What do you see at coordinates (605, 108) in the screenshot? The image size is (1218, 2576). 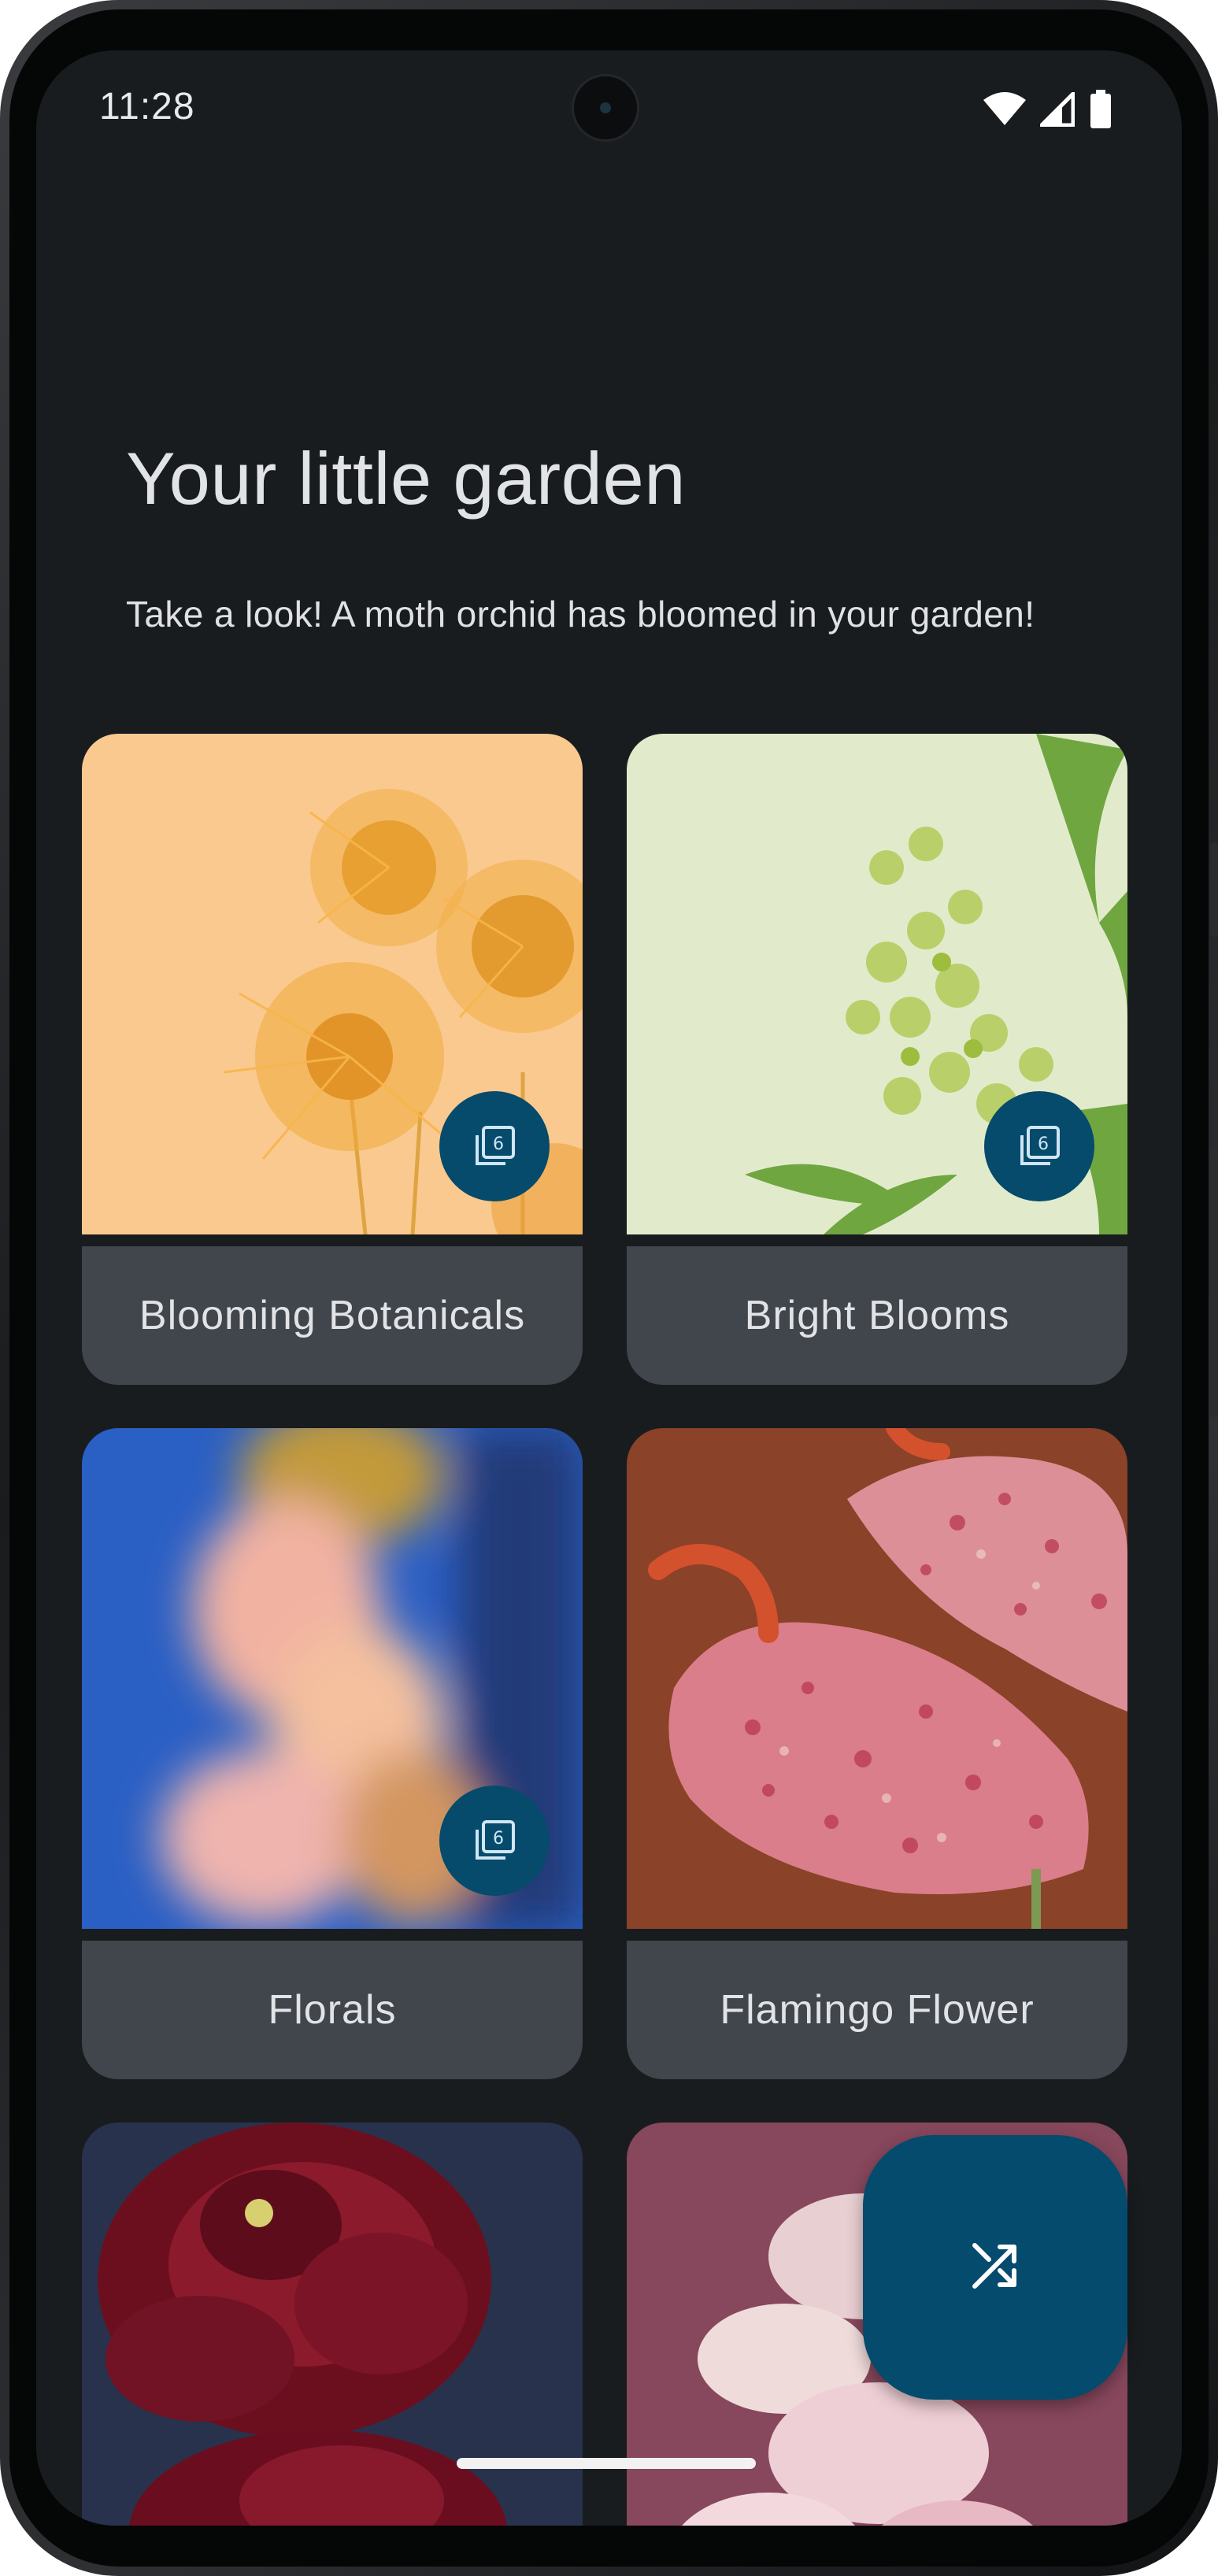 I see `front-camera` at bounding box center [605, 108].